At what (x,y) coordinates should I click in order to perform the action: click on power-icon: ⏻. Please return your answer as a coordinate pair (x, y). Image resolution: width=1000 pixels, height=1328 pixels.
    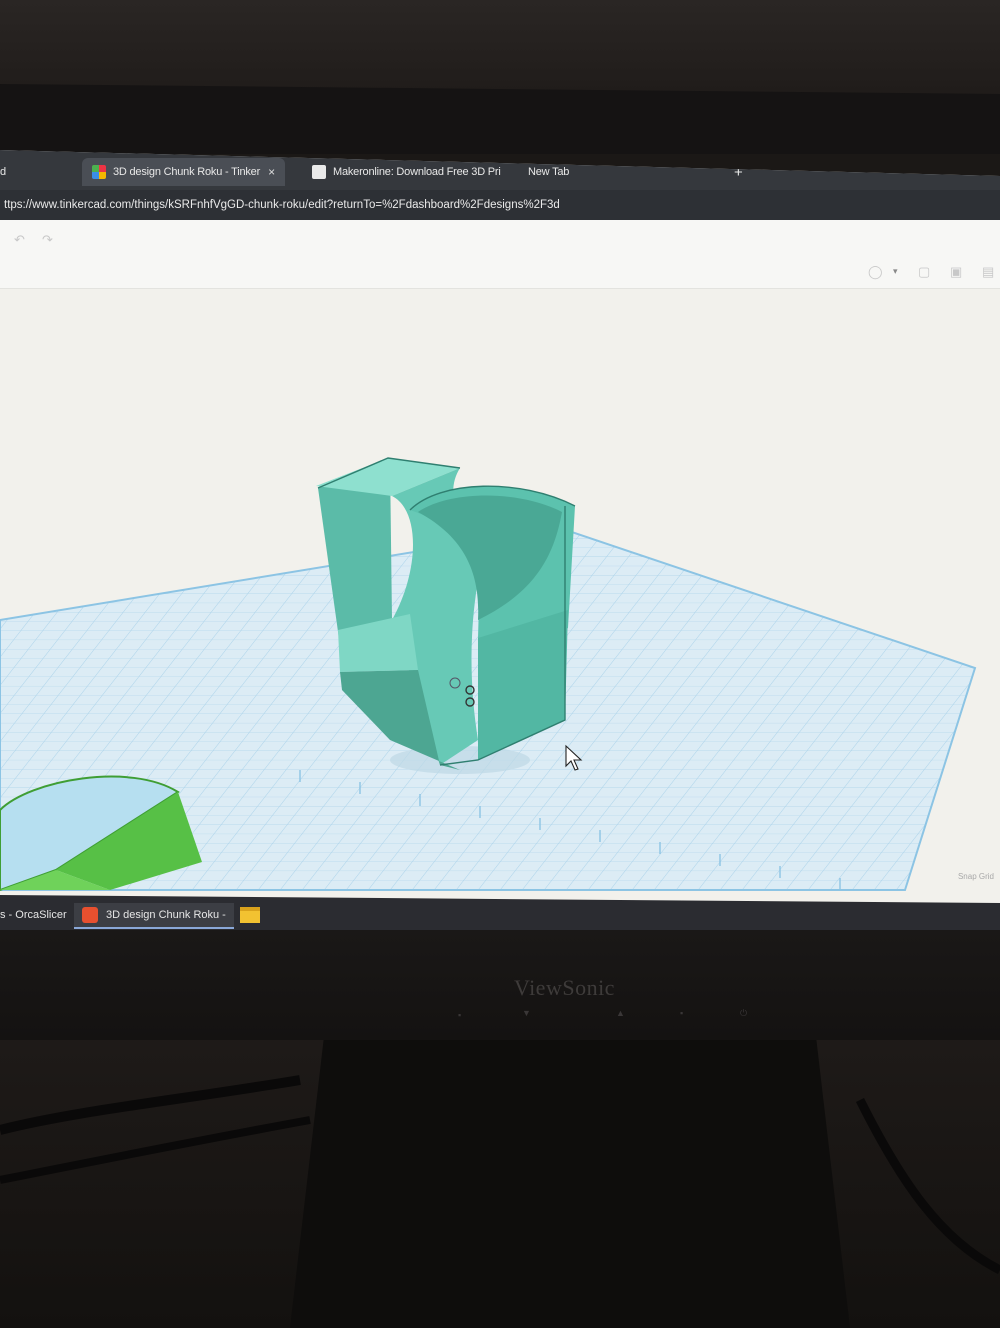
    Looking at the image, I should click on (743, 1013).